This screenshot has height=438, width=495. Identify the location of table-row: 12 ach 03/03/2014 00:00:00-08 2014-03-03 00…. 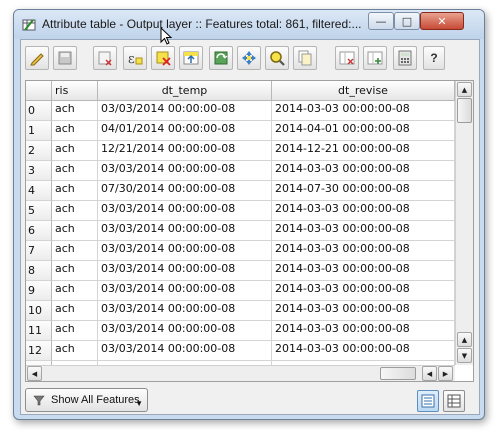
(241, 351).